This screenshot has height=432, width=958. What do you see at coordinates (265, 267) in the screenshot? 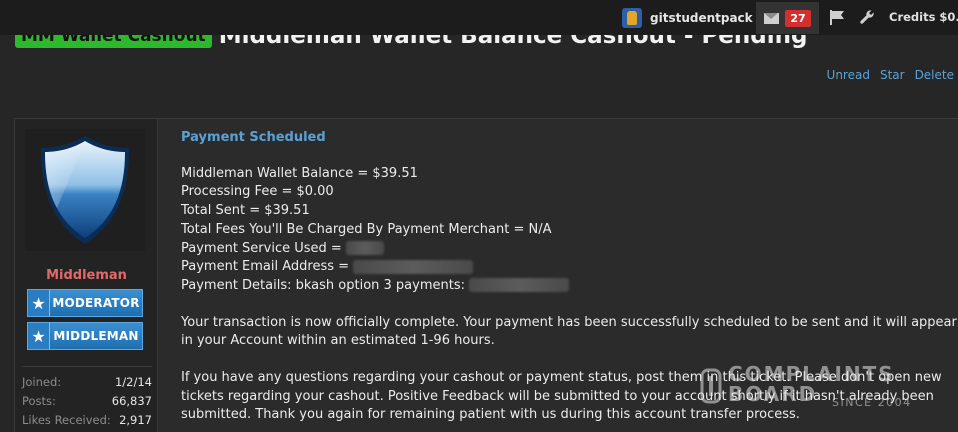
I see `detail-email: Payment Email Address =` at bounding box center [265, 267].